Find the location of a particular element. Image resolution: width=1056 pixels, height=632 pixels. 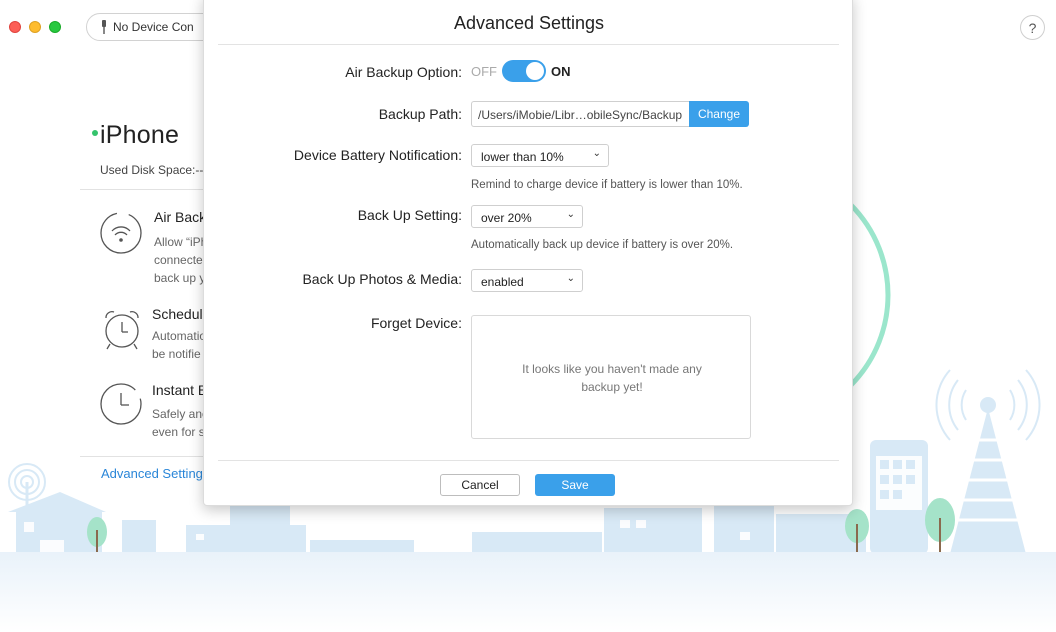

backup-path-label: Backup Path: is located at coordinates (420, 114).